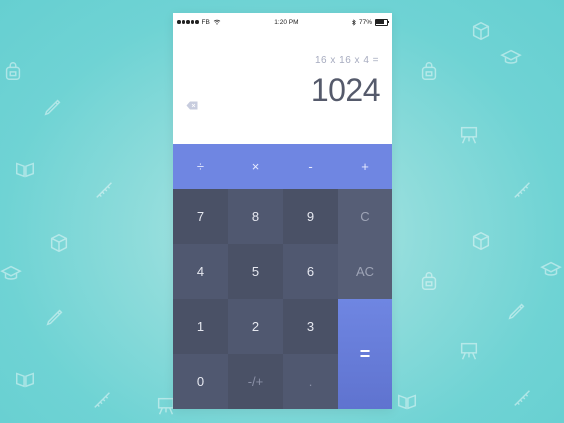 The image size is (564, 423). Describe the element at coordinates (255, 326) in the screenshot. I see `key-2: 2` at that location.